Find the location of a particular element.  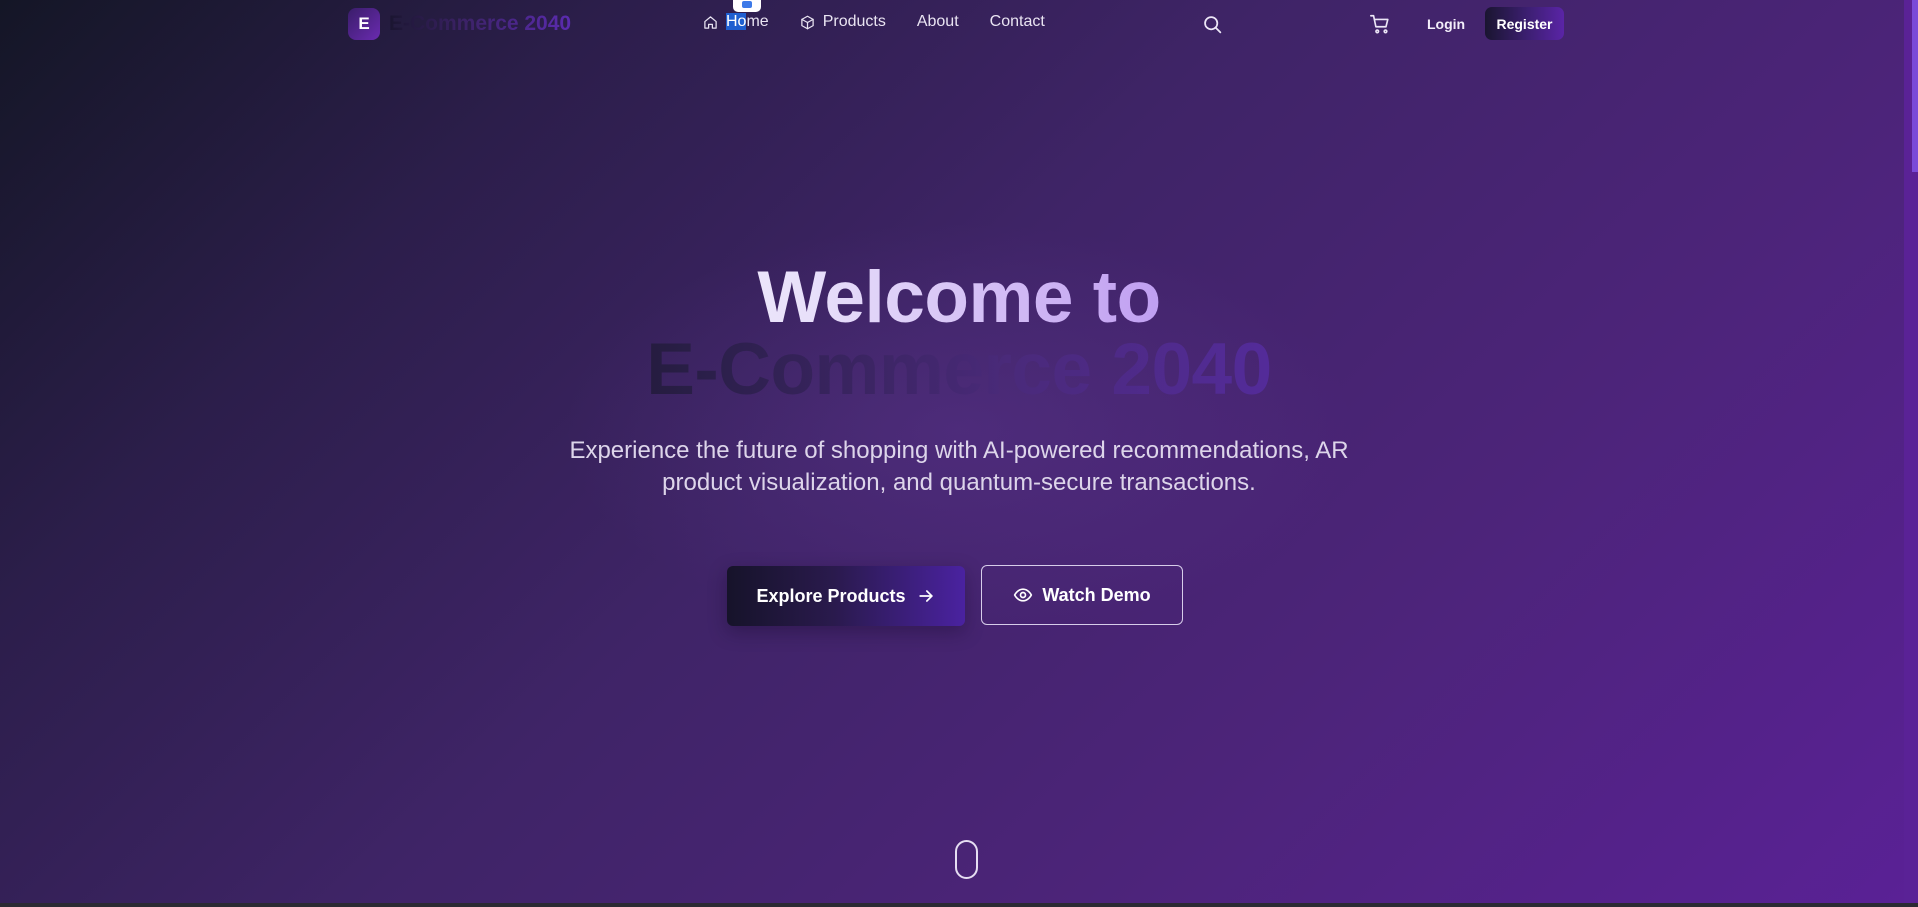

nav-link-contact-label: Contact is located at coordinates (1017, 21).